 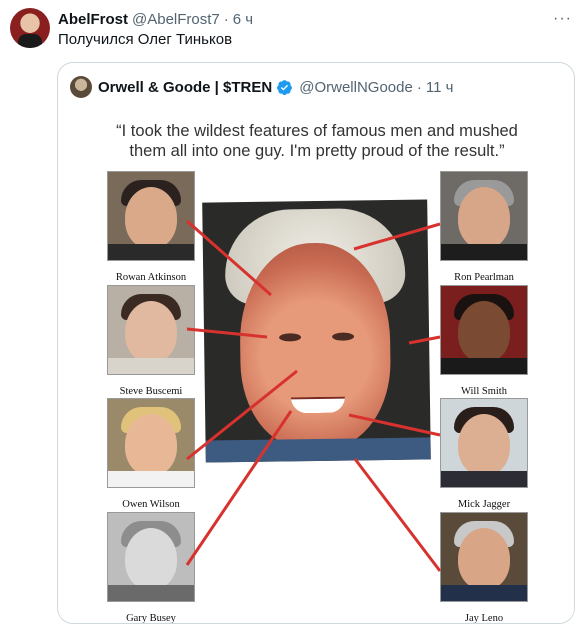 I want to click on composite-face, so click(x=315, y=345).